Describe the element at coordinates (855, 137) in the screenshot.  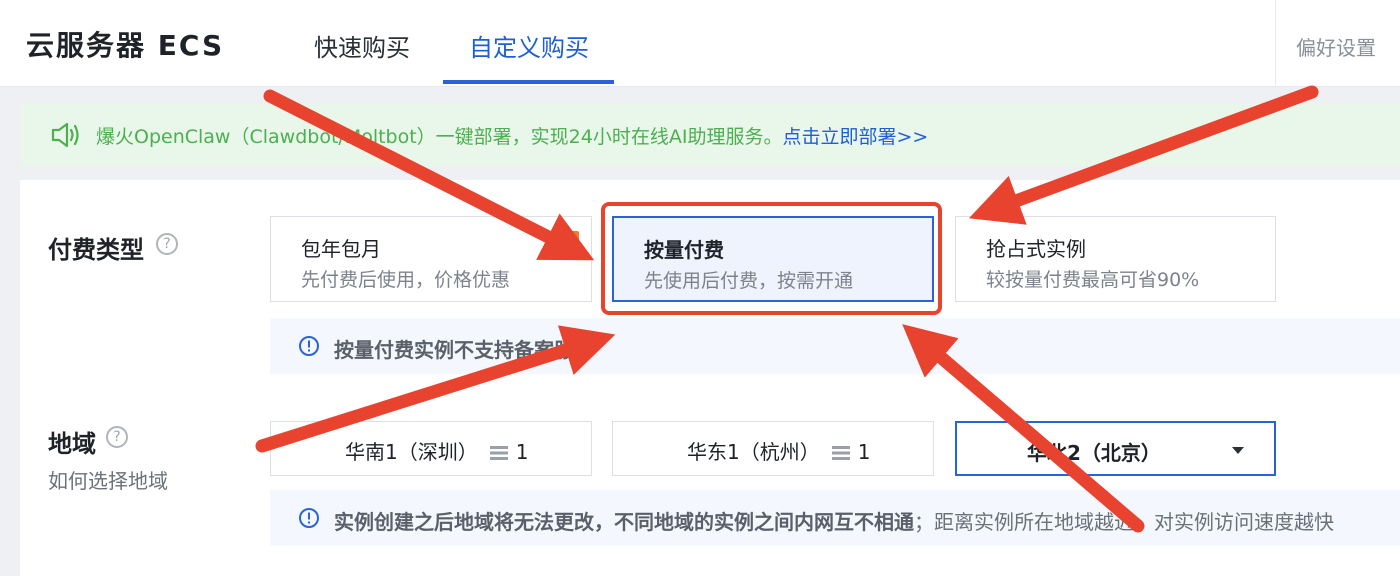
I see `banner-deploy-link: 点击立即部署>>` at that location.